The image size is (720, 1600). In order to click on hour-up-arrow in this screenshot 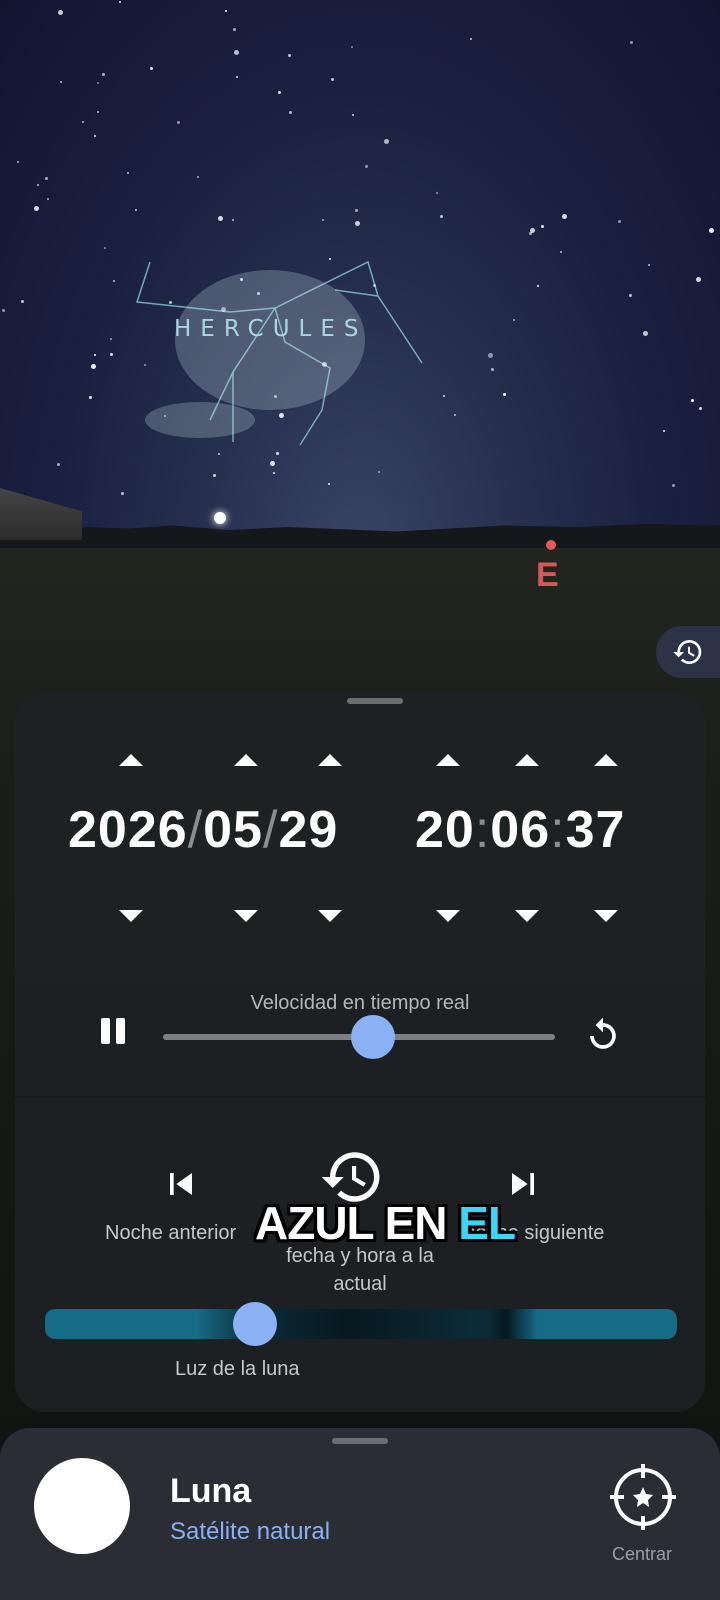, I will do `click(448, 760)`.